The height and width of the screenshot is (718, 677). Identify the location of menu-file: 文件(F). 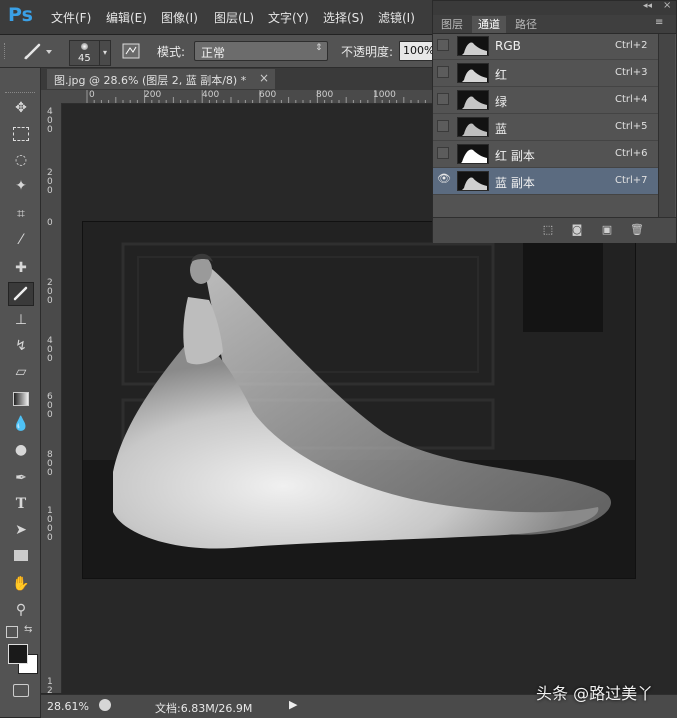
(71, 17).